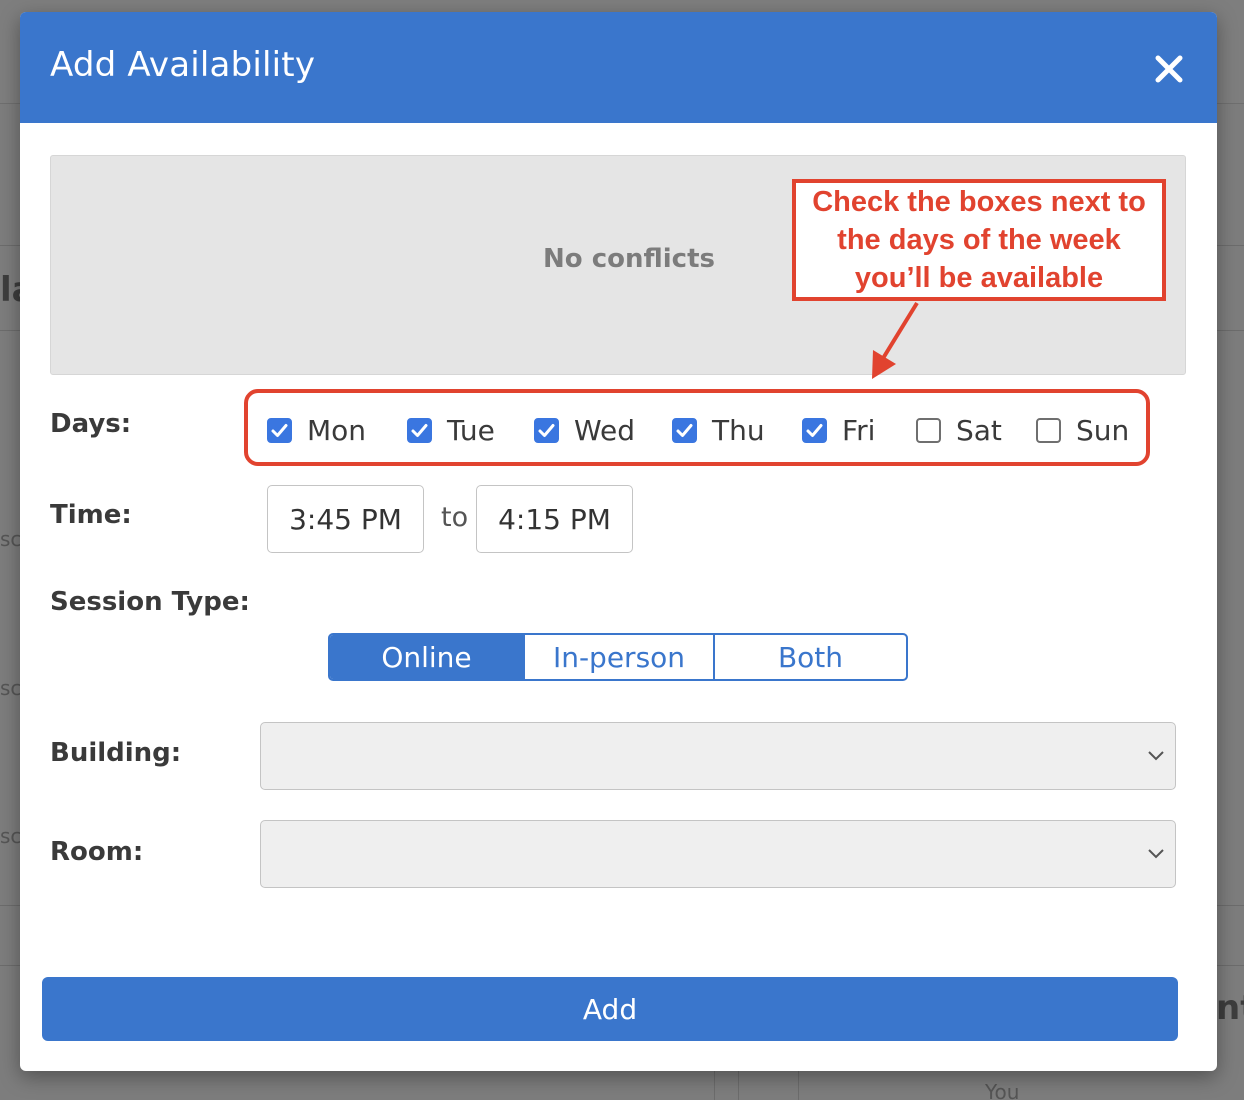 This screenshot has width=1244, height=1100. I want to click on close-icon, so click(1169, 69).